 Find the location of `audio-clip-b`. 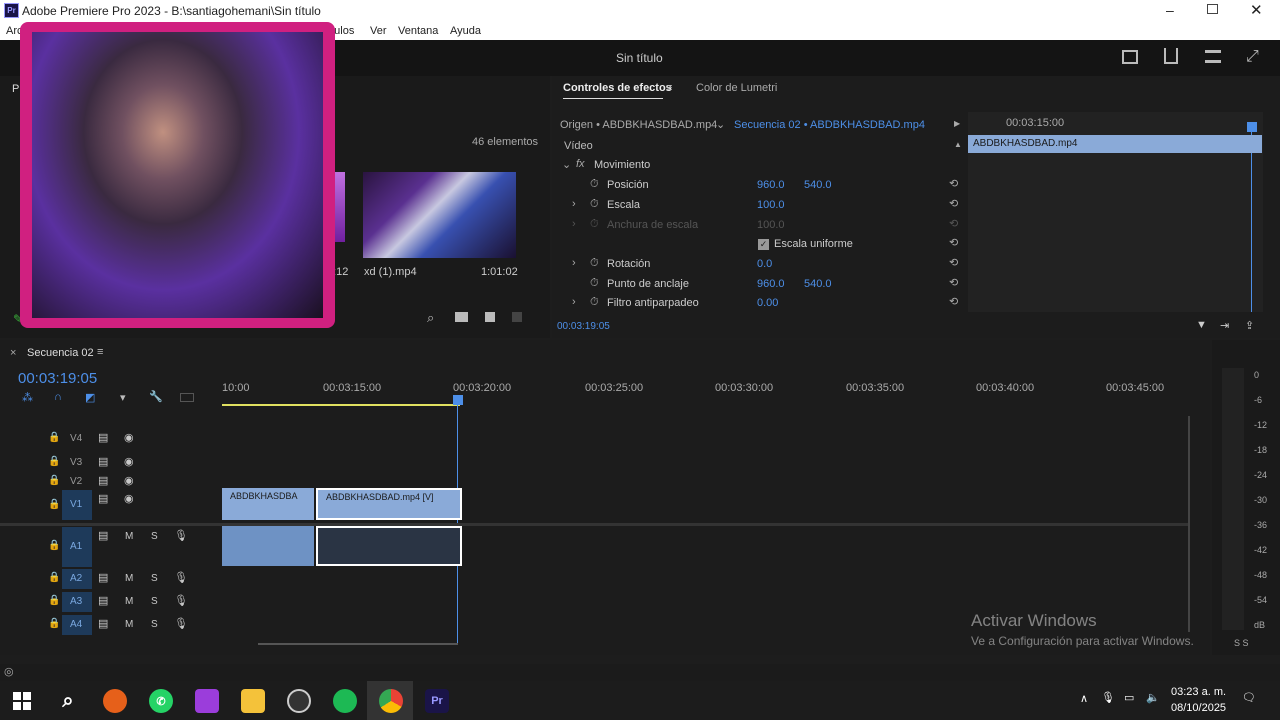

audio-clip-b is located at coordinates (389, 546).